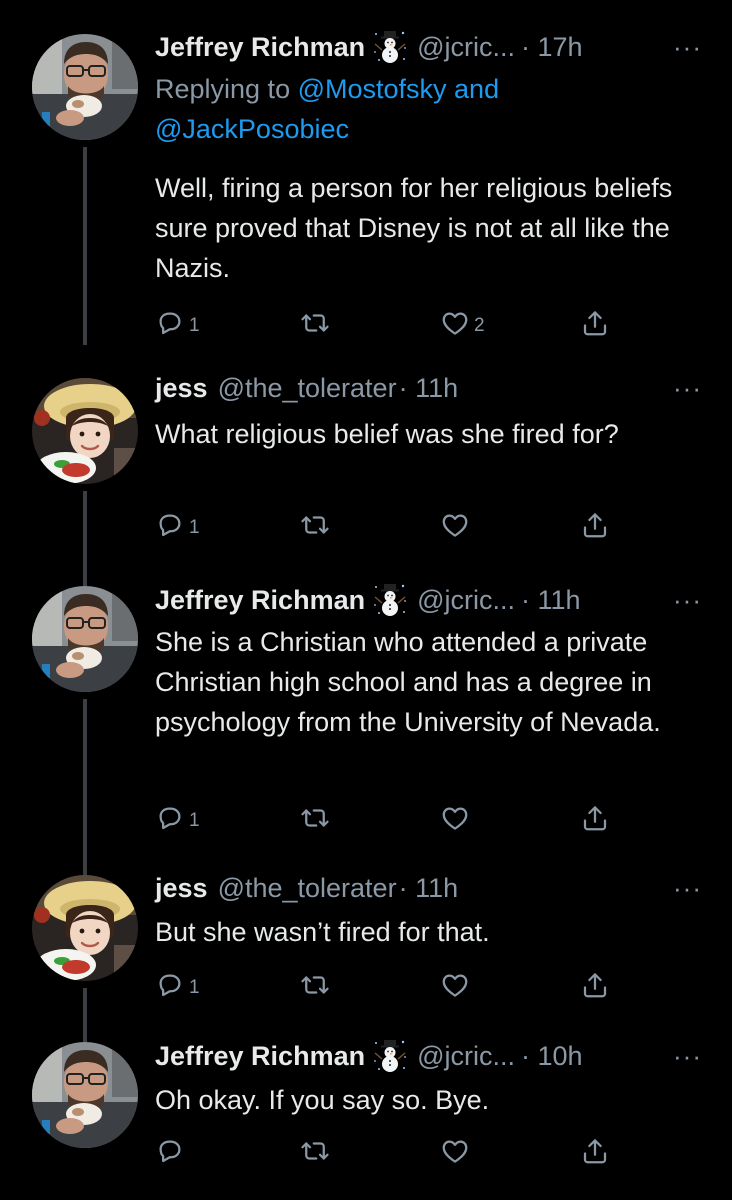  I want to click on tweet-header: Jeffrey Richman @jcric... · 11h ···, so click(428, 600).